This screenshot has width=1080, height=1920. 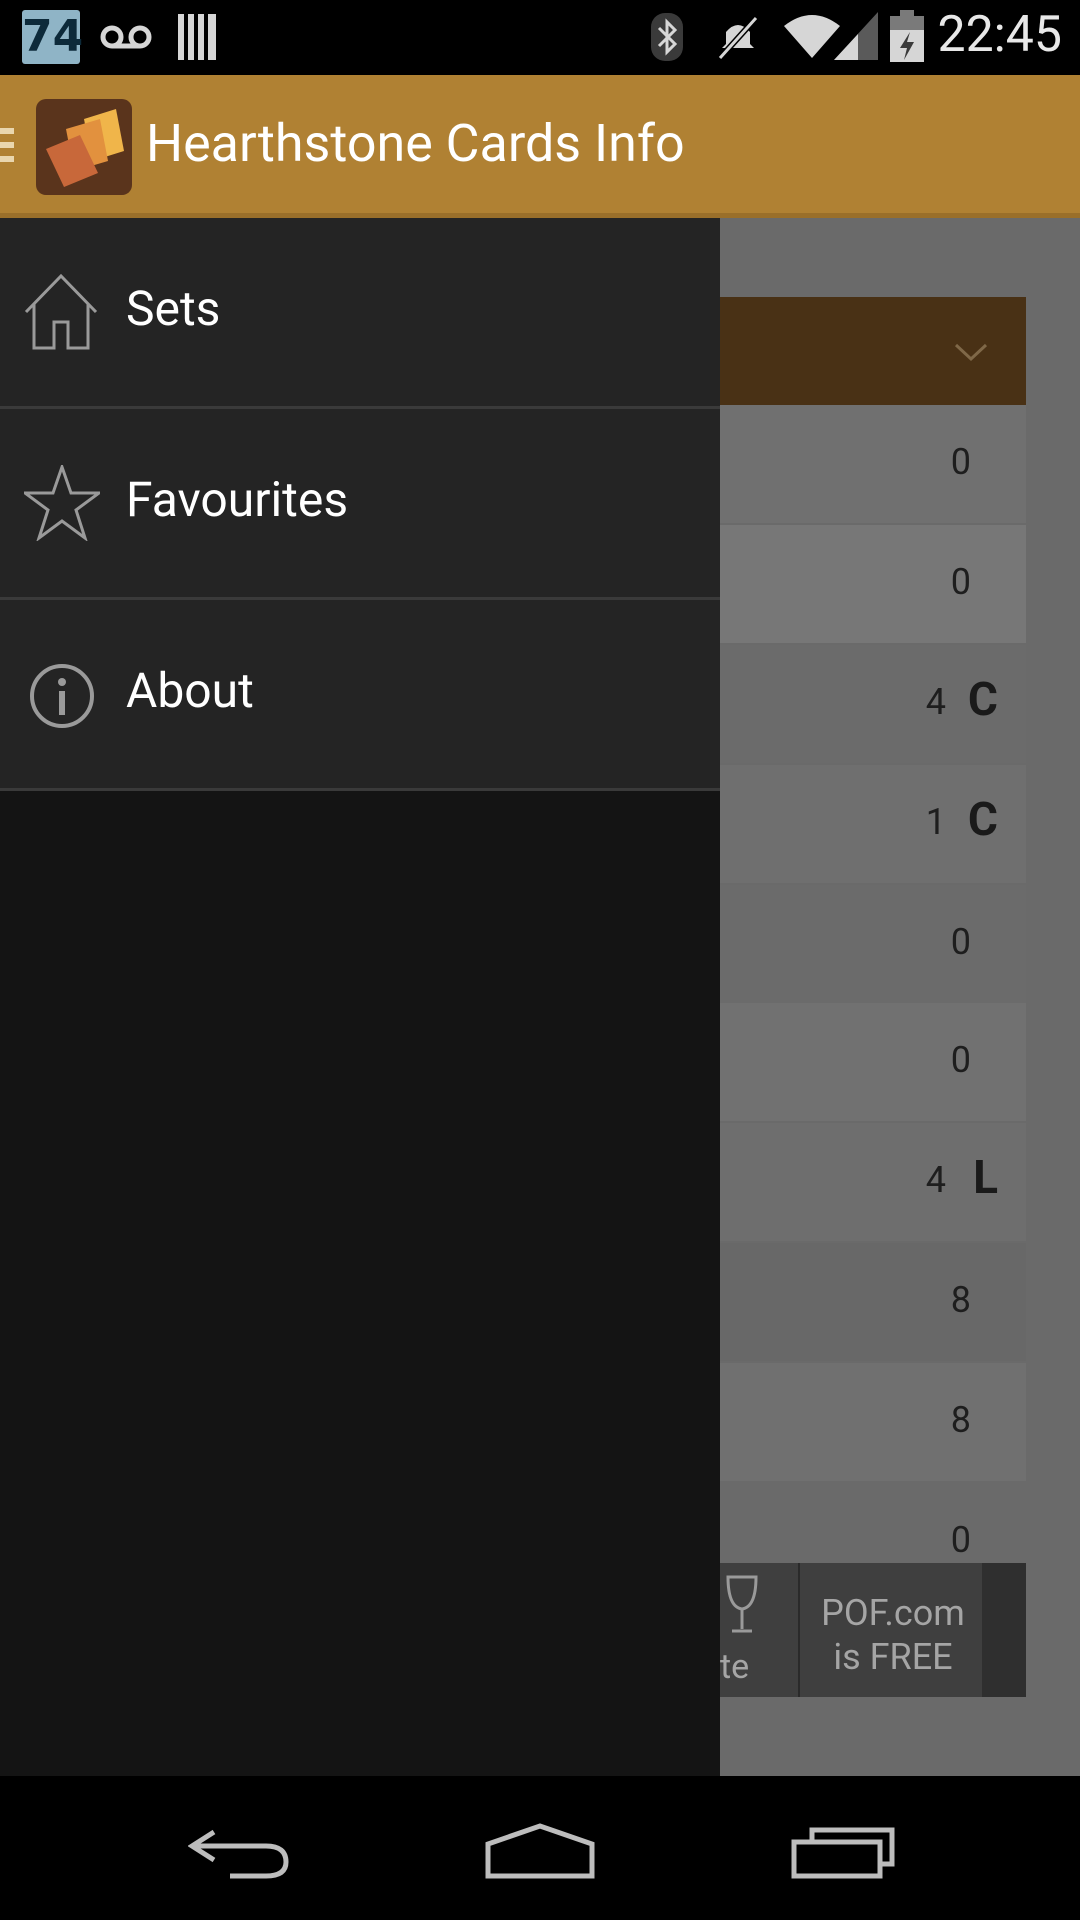 What do you see at coordinates (53, 37) in the screenshot?
I see `notification-badge: 74` at bounding box center [53, 37].